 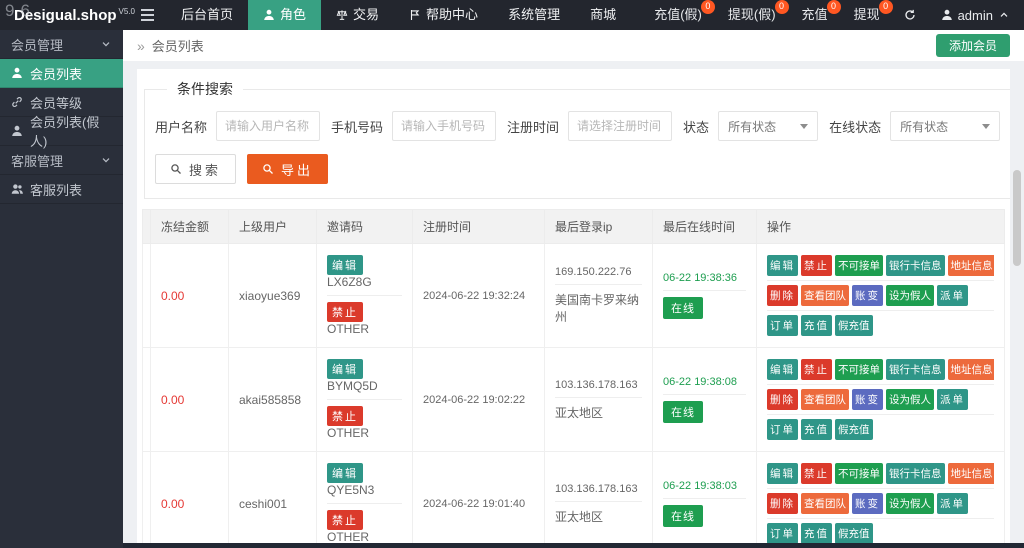 I want to click on sidebar-item-customer-service-list: 客服列表, so click(x=61, y=189).